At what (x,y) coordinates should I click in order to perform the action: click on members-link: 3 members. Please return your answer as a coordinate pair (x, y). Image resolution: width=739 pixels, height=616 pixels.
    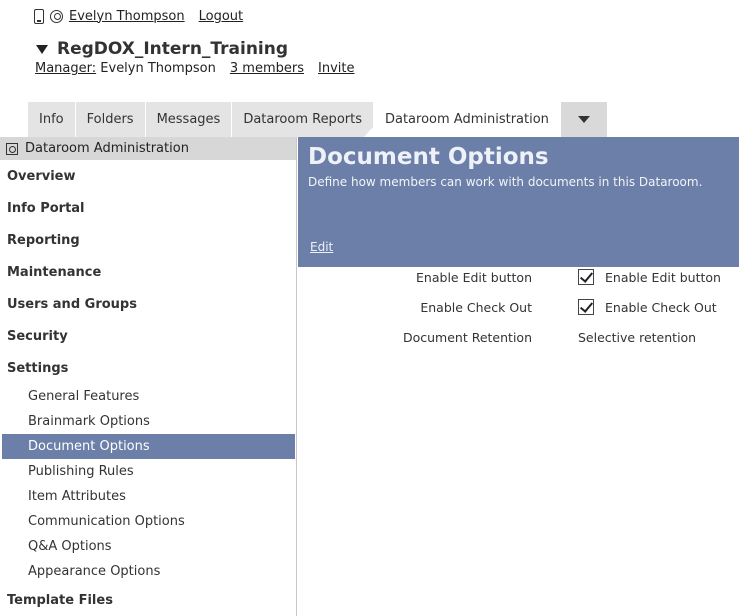
    Looking at the image, I should click on (267, 68).